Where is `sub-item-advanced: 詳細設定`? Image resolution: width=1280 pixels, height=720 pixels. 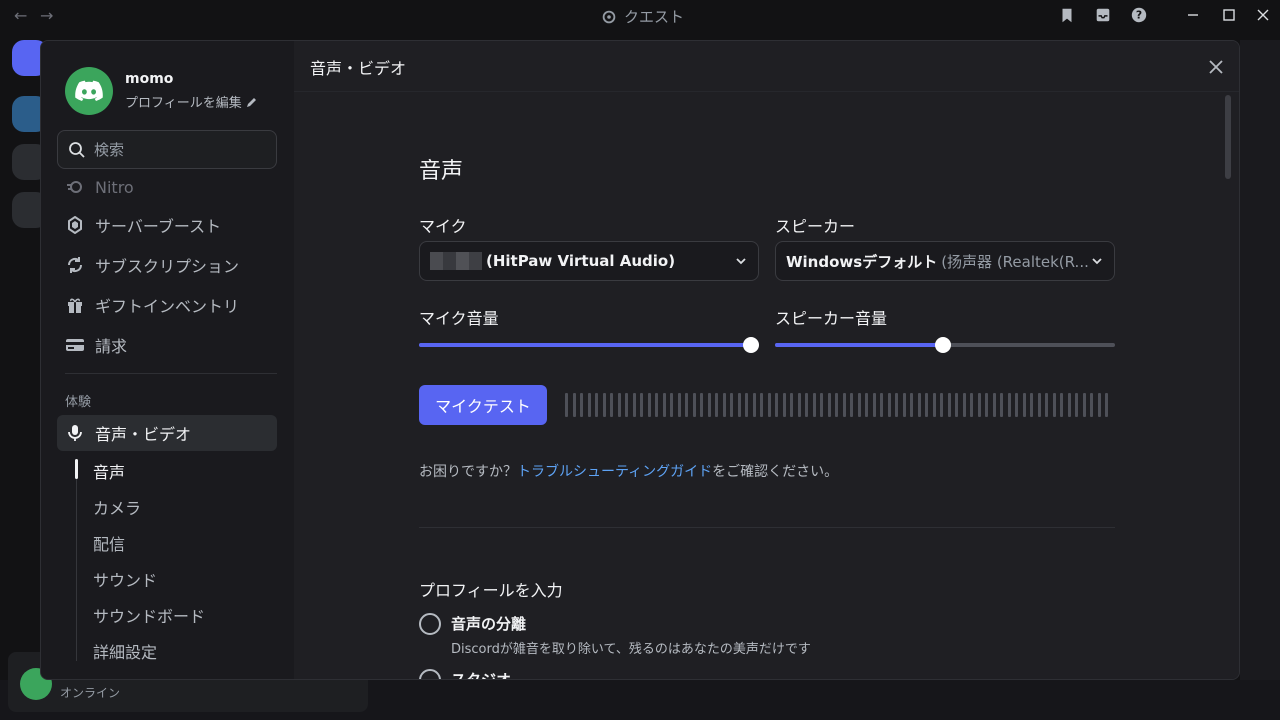 sub-item-advanced: 詳細設定 is located at coordinates (125, 651).